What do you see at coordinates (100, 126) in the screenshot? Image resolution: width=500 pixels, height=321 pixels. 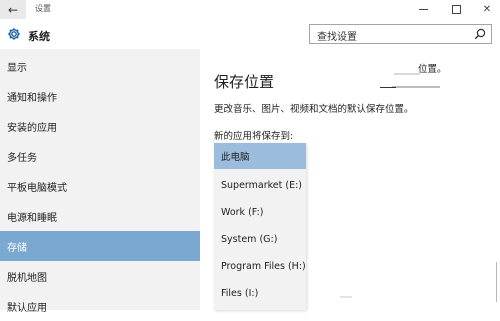 I see `sidebar-item-installed-apps: 安装的应用` at bounding box center [100, 126].